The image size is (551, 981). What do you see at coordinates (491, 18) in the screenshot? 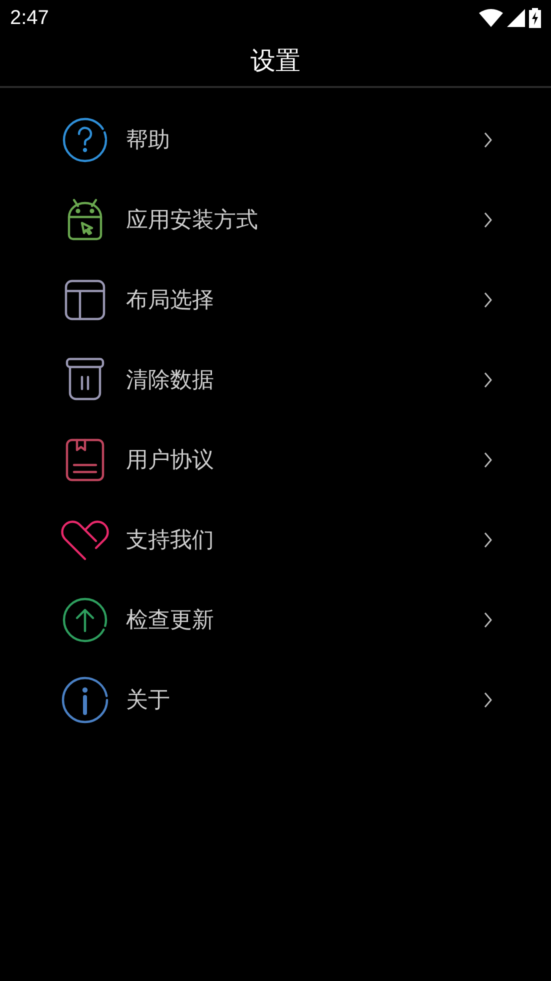
I see `wifi-icon` at bounding box center [491, 18].